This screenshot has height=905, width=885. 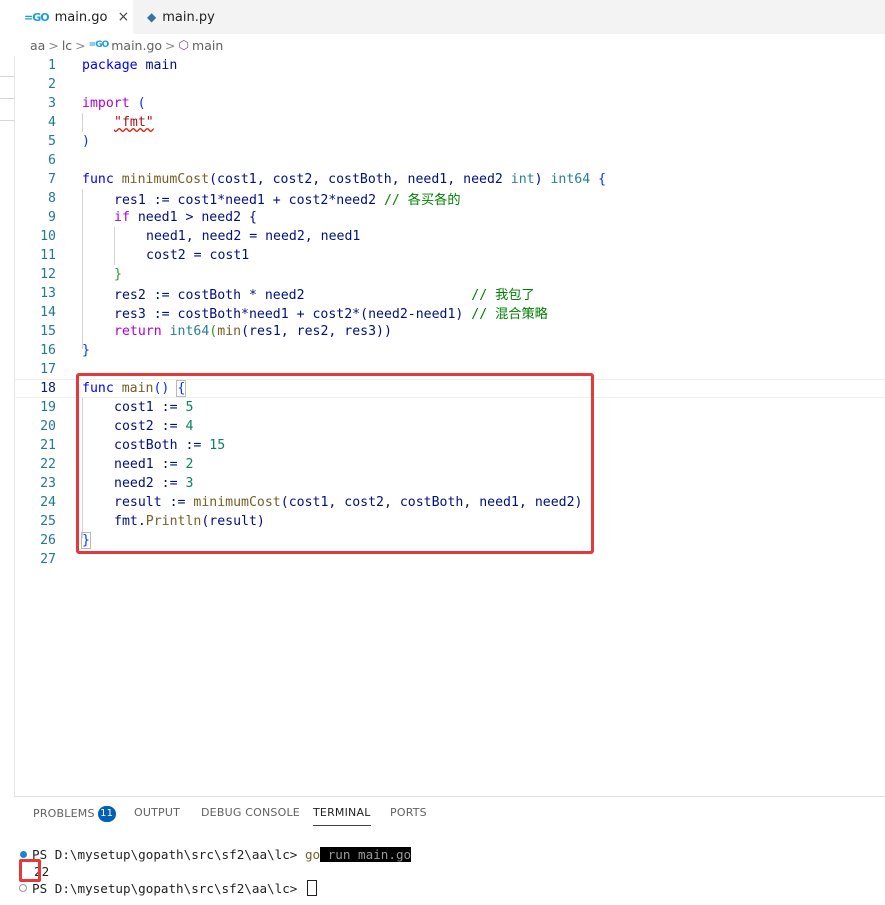 What do you see at coordinates (442, 45) in the screenshot?
I see `breadcrumb: aa > lc > =GO main.go > ⬡ main` at bounding box center [442, 45].